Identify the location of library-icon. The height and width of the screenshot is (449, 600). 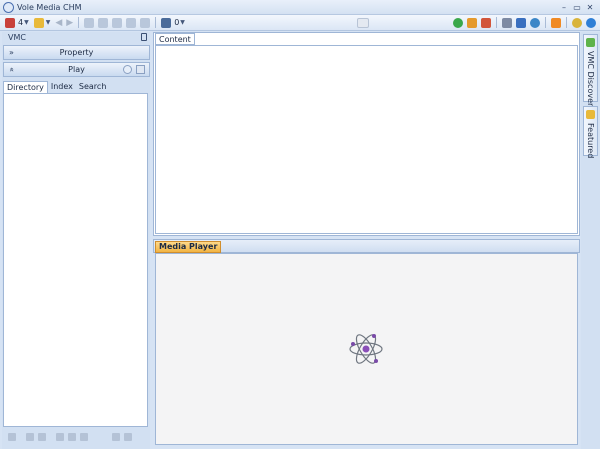
(10, 22).